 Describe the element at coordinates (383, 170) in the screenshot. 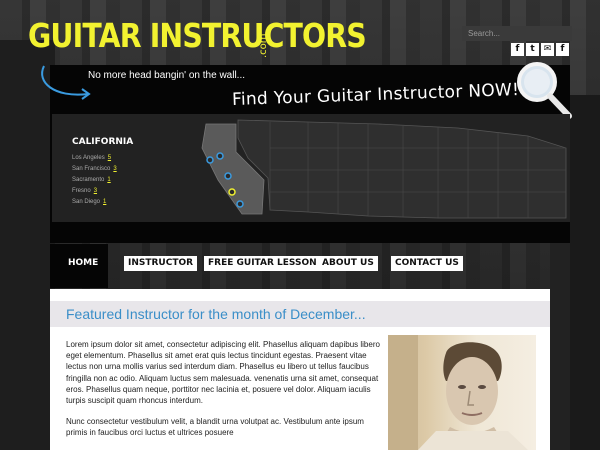

I see `us-map` at that location.